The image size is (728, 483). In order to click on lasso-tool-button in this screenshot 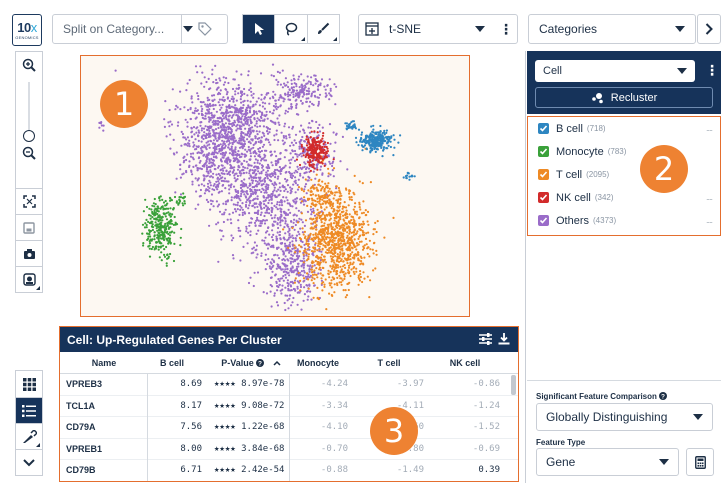, I will do `click(290, 29)`.